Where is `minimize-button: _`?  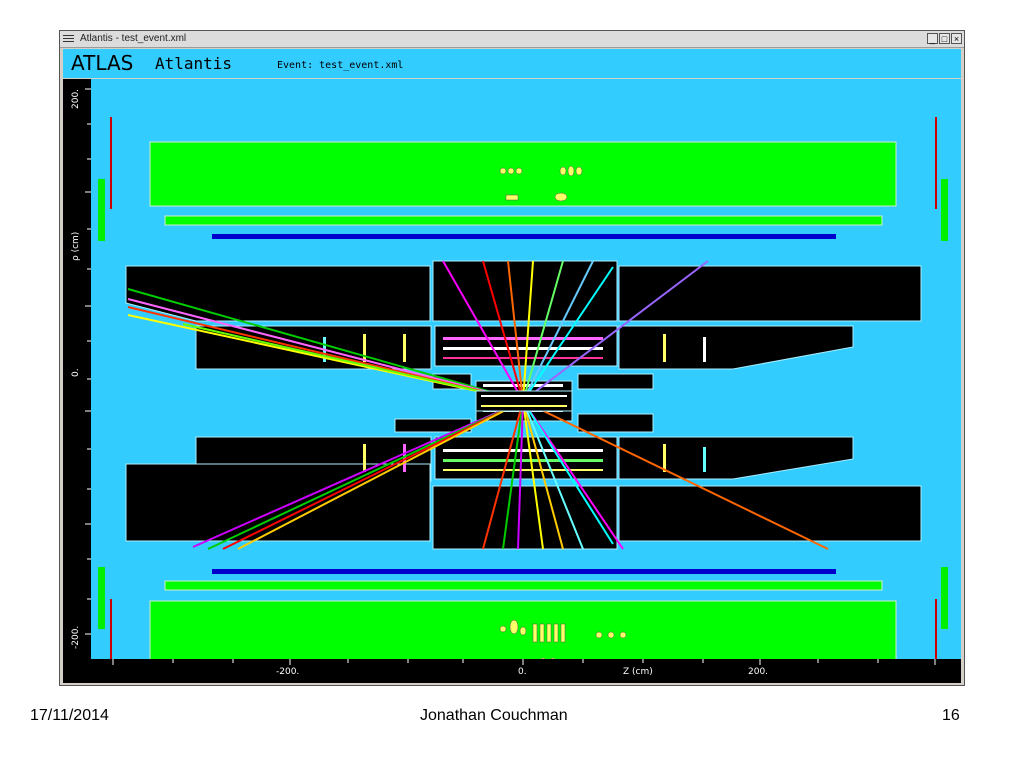
minimize-button: _ is located at coordinates (932, 38).